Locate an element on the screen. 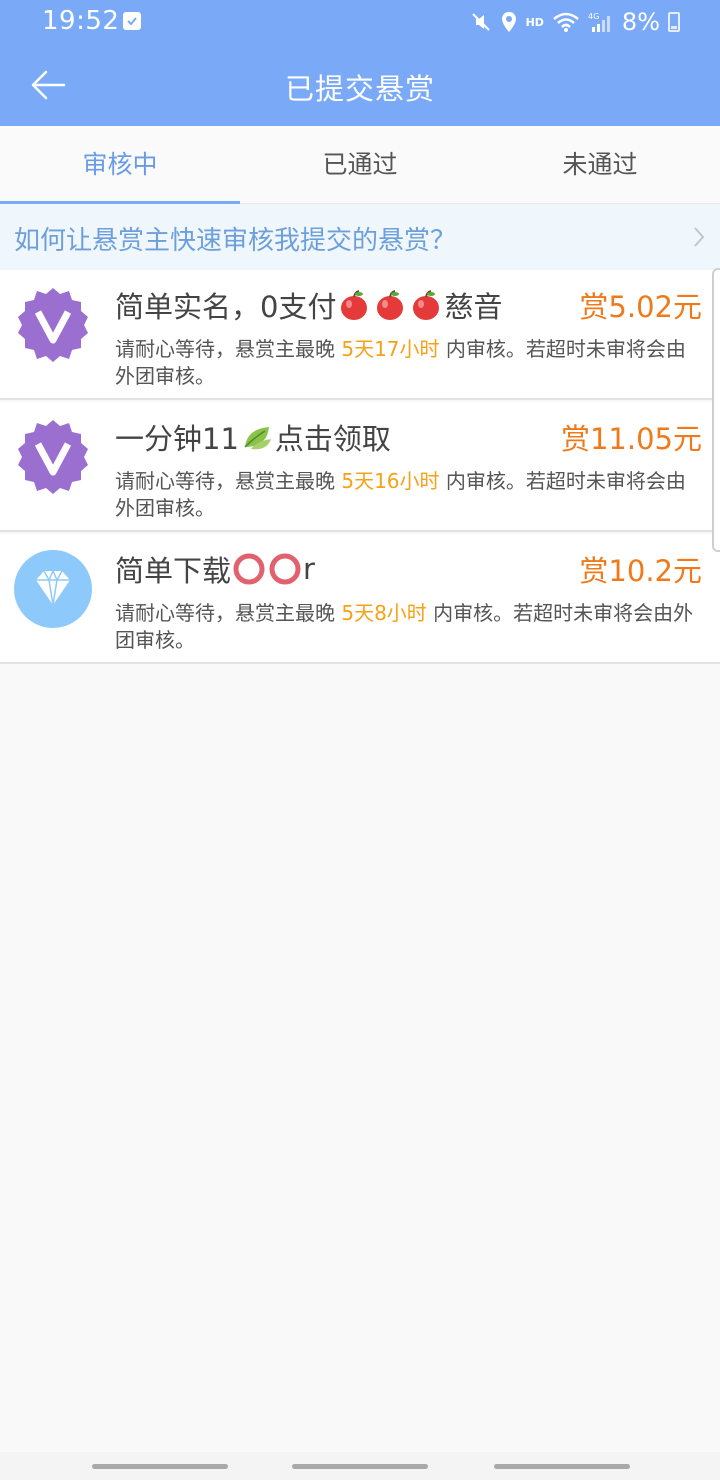 This screenshot has height=1480, width=720. reward-amount: 赏11.05元 is located at coordinates (631, 439).